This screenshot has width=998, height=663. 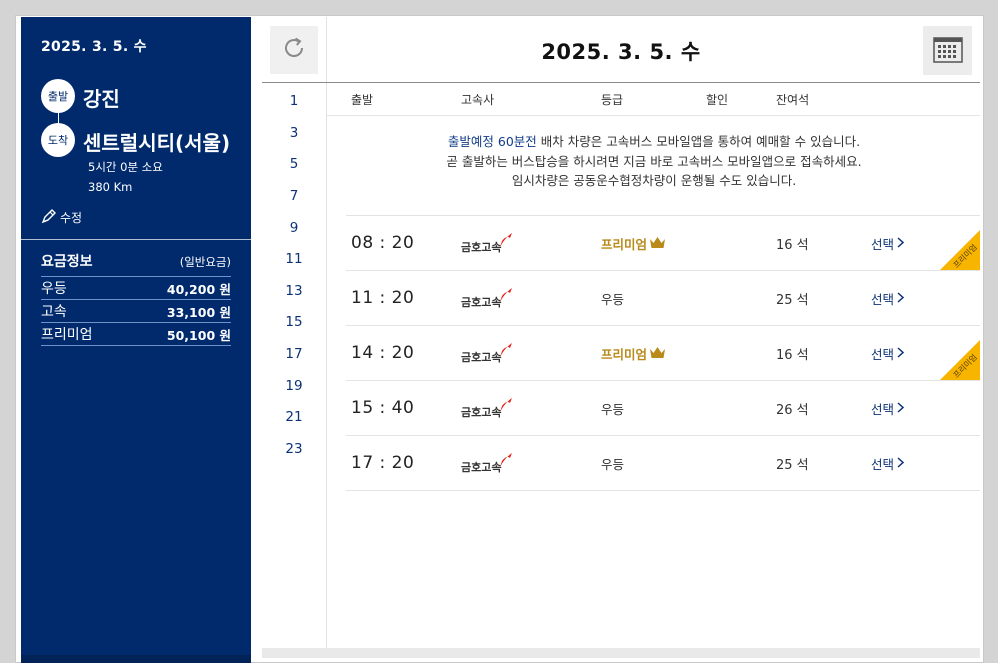 What do you see at coordinates (383, 243) in the screenshot?
I see `departure-time: 08 : 20` at bounding box center [383, 243].